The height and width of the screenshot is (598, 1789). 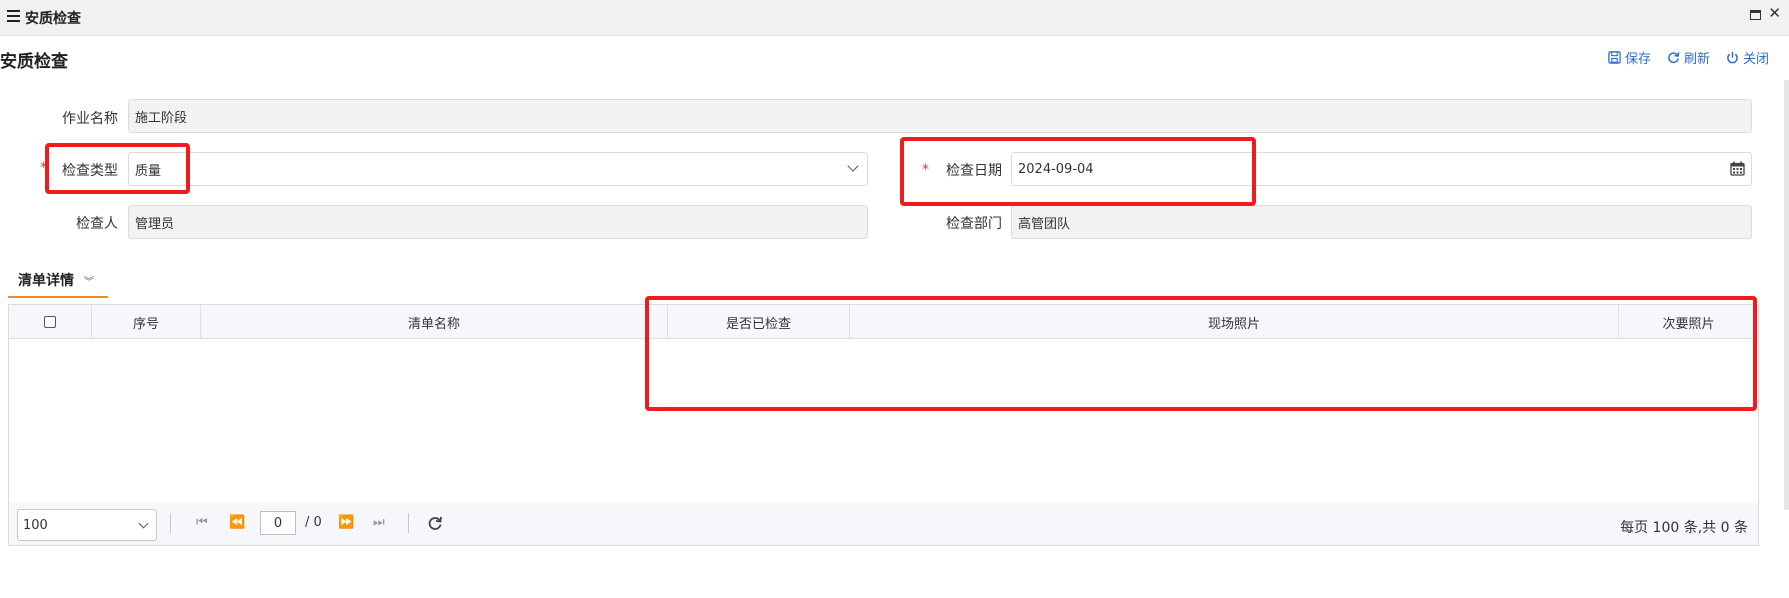 I want to click on table-header: 序号 清单名称 是否已检查 现场照片 次要照片, so click(x=883, y=322).